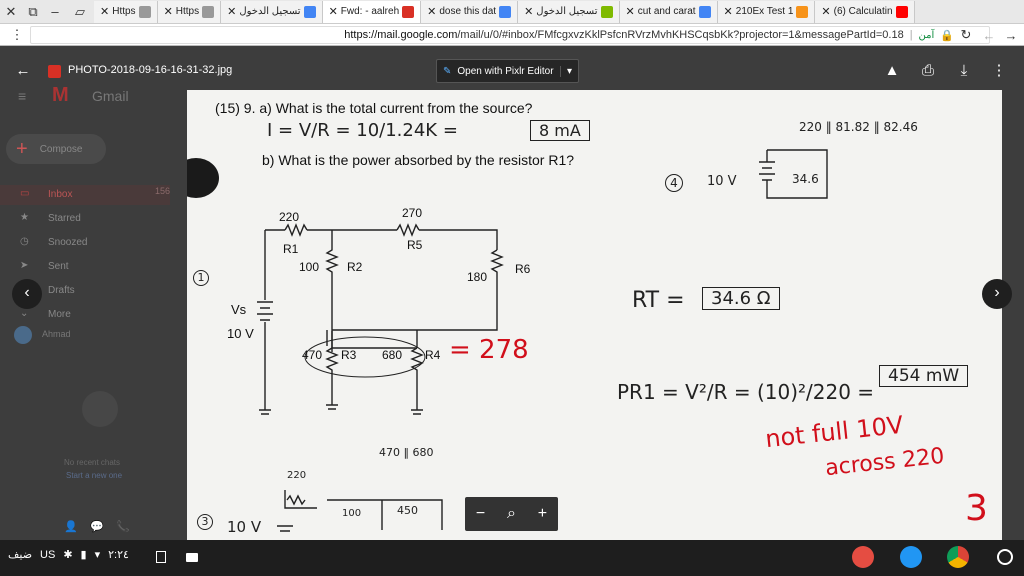  What do you see at coordinates (928, 71) in the screenshot?
I see `print-icon: ⎙` at bounding box center [928, 71].